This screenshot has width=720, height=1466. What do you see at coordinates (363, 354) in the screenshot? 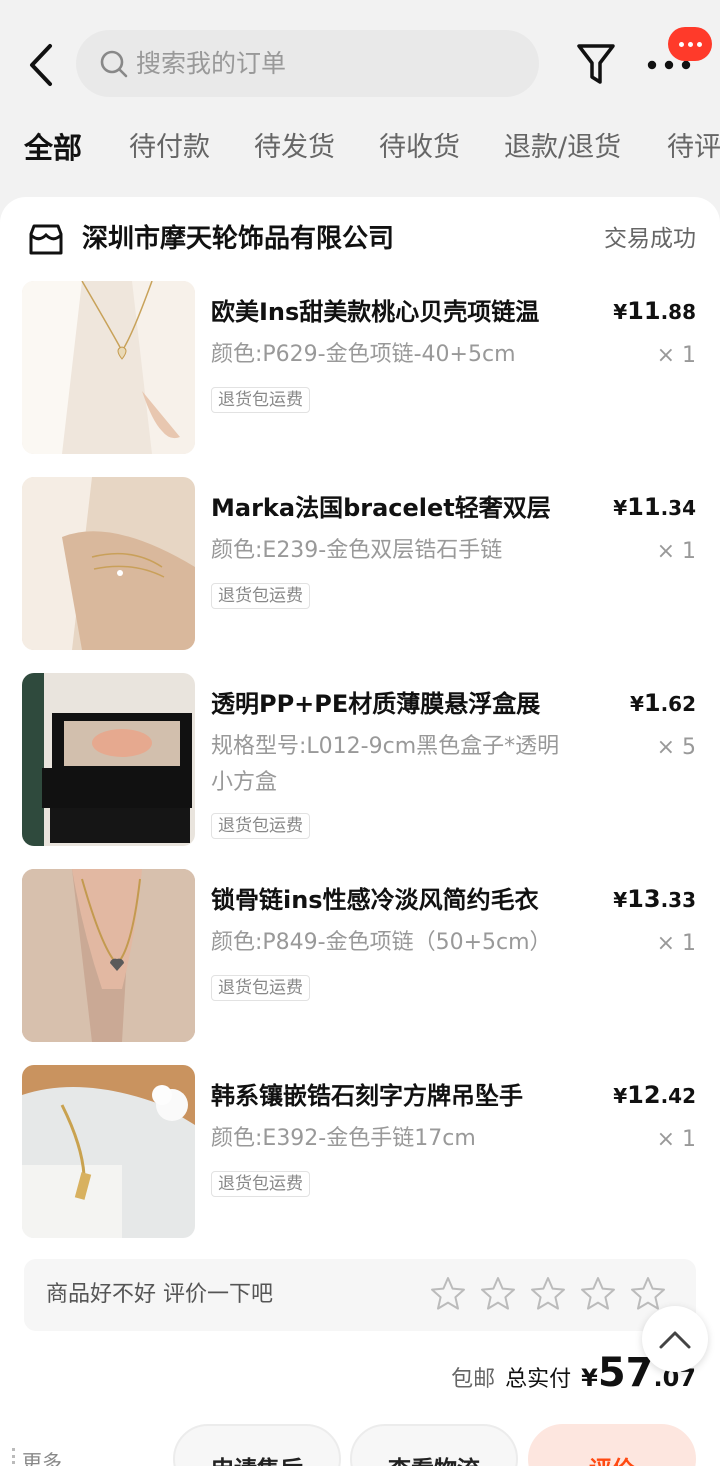
I see `product-spec: 颜色:P629-金色项链-40+5cm` at bounding box center [363, 354].